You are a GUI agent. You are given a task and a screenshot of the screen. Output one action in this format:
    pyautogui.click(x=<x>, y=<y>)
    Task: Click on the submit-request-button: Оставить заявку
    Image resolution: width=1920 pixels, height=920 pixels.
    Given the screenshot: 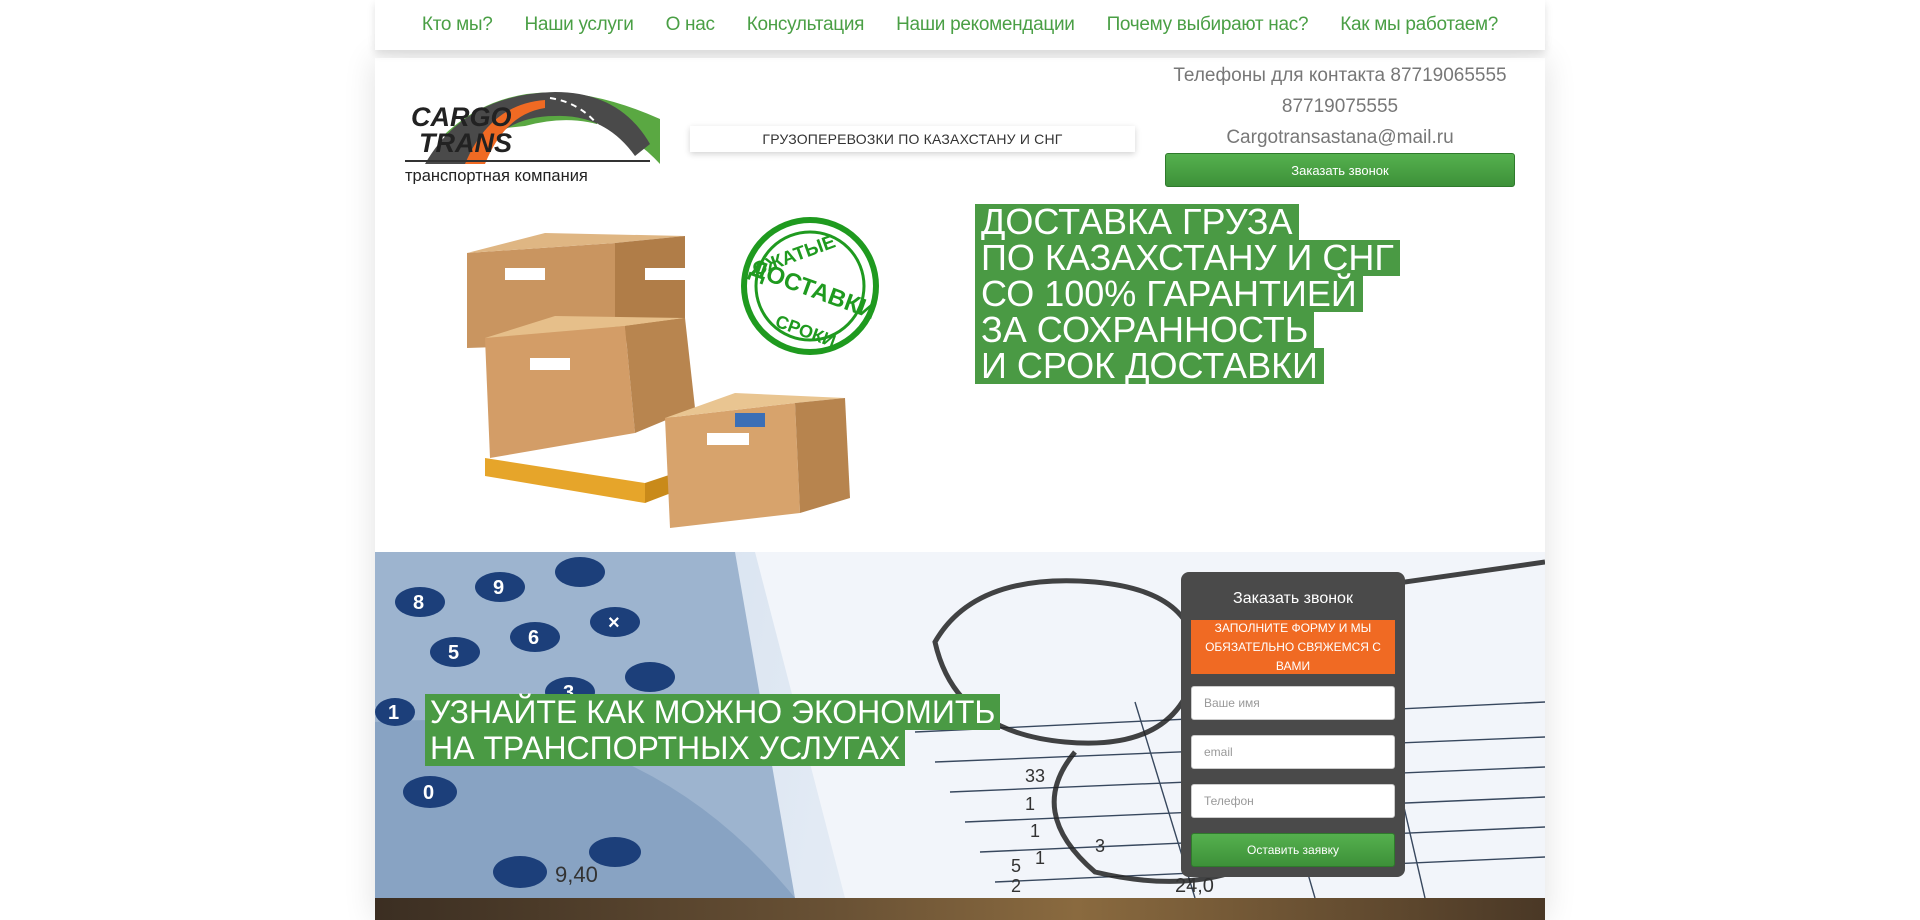 What is the action you would take?
    pyautogui.click(x=1293, y=850)
    